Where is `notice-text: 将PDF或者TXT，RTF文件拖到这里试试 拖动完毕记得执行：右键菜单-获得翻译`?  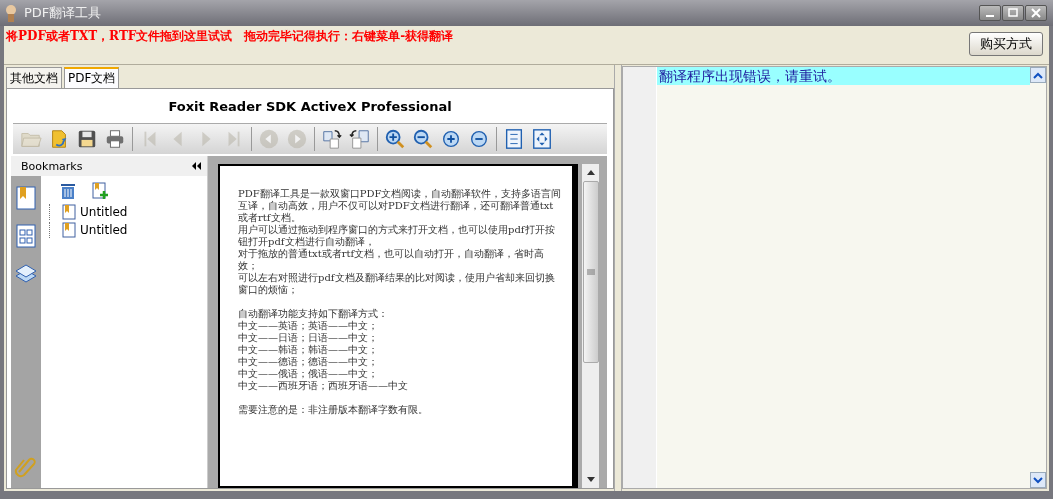
notice-text: 将PDF或者TXT，RTF文件拖到这里试试 拖动完毕记得执行：右键菜单-获得翻译 is located at coordinates (229, 36).